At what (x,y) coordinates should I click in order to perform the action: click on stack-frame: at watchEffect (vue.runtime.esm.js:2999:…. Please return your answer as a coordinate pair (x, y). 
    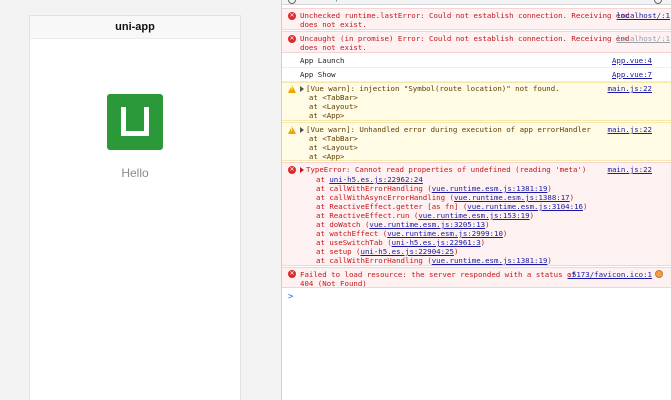
    Looking at the image, I should click on (411, 233).